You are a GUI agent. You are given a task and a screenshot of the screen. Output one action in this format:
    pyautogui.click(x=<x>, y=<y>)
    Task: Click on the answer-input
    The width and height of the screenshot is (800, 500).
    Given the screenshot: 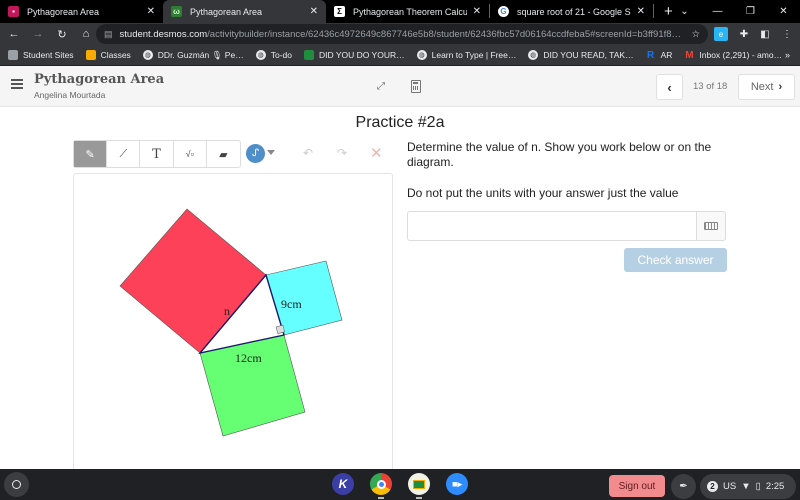 What is the action you would take?
    pyautogui.click(x=552, y=226)
    